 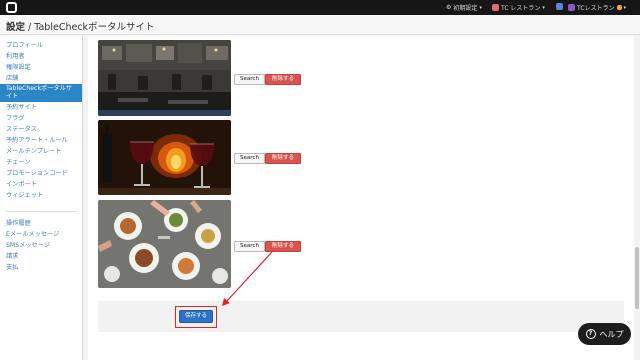 I want to click on restaurant-label: TC レストラン, so click(x=521, y=8).